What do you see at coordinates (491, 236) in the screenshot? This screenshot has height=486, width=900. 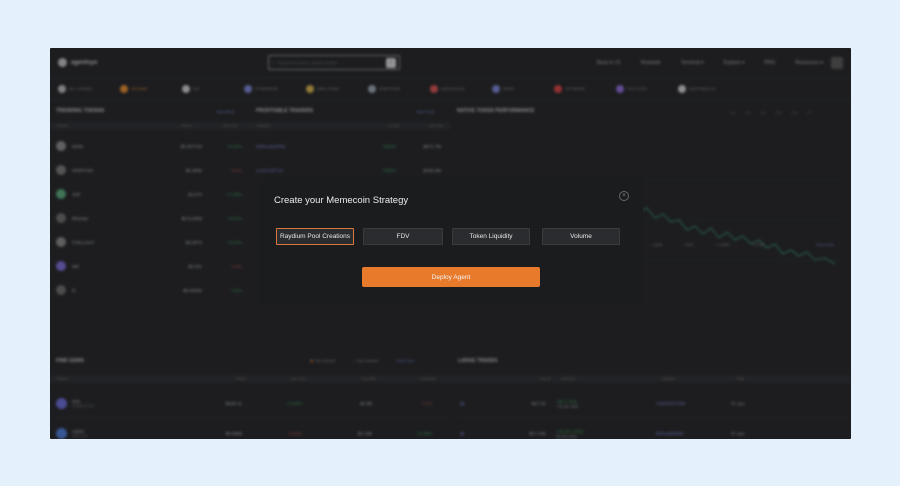 I see `option-token-liquidity: Token Liquidity` at bounding box center [491, 236].